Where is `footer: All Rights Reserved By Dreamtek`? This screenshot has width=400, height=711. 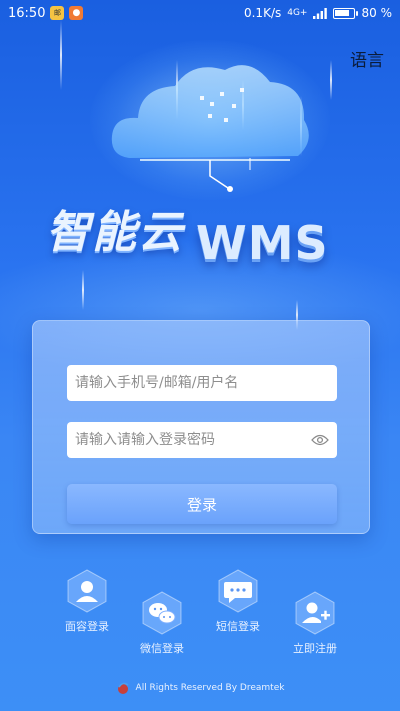 footer: All Rights Reserved By Dreamtek is located at coordinates (200, 688).